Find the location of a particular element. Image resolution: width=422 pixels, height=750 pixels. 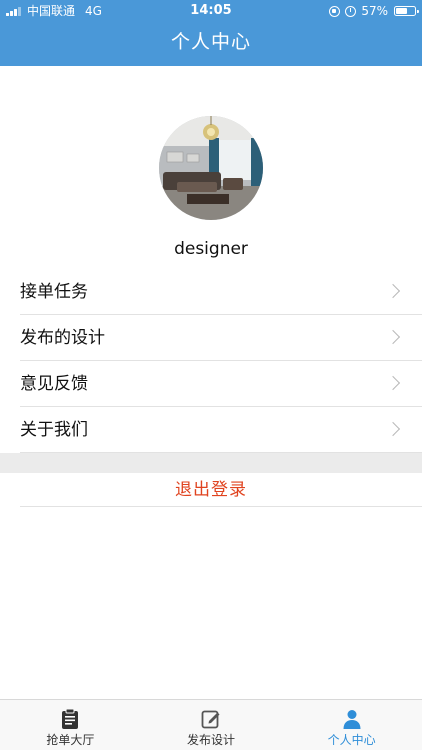

logout-button: 退出登录 is located at coordinates (211, 490).